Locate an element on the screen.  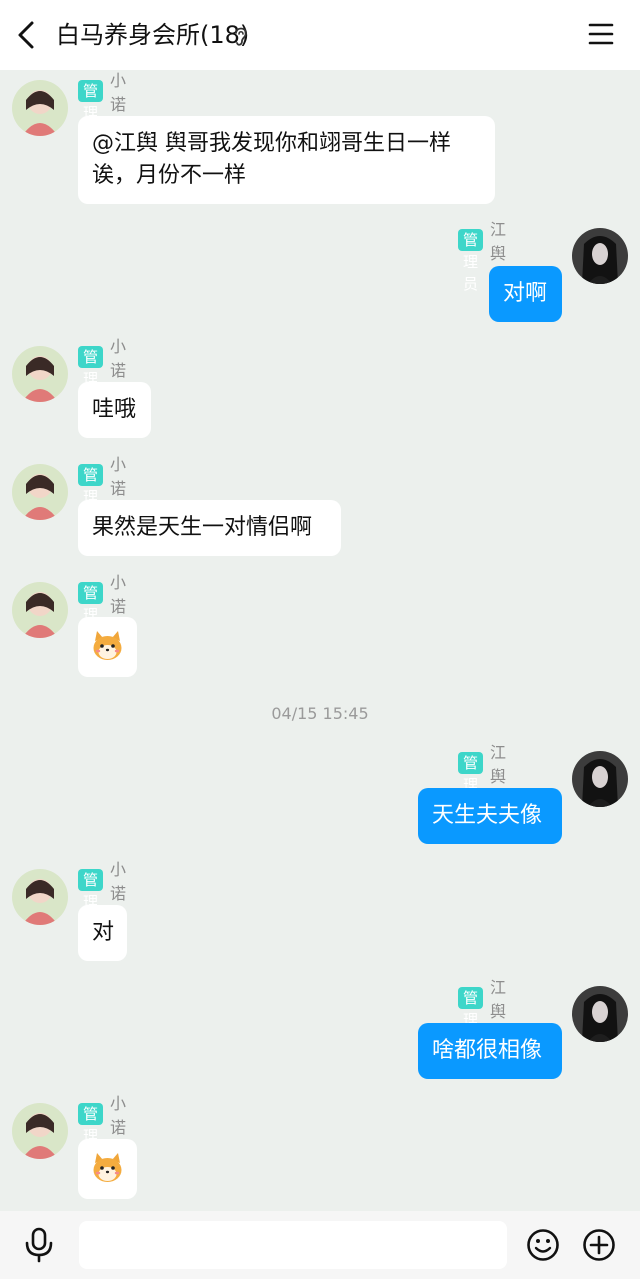
chat-title: 白马养身会所(18) is located at coordinates (152, 35).